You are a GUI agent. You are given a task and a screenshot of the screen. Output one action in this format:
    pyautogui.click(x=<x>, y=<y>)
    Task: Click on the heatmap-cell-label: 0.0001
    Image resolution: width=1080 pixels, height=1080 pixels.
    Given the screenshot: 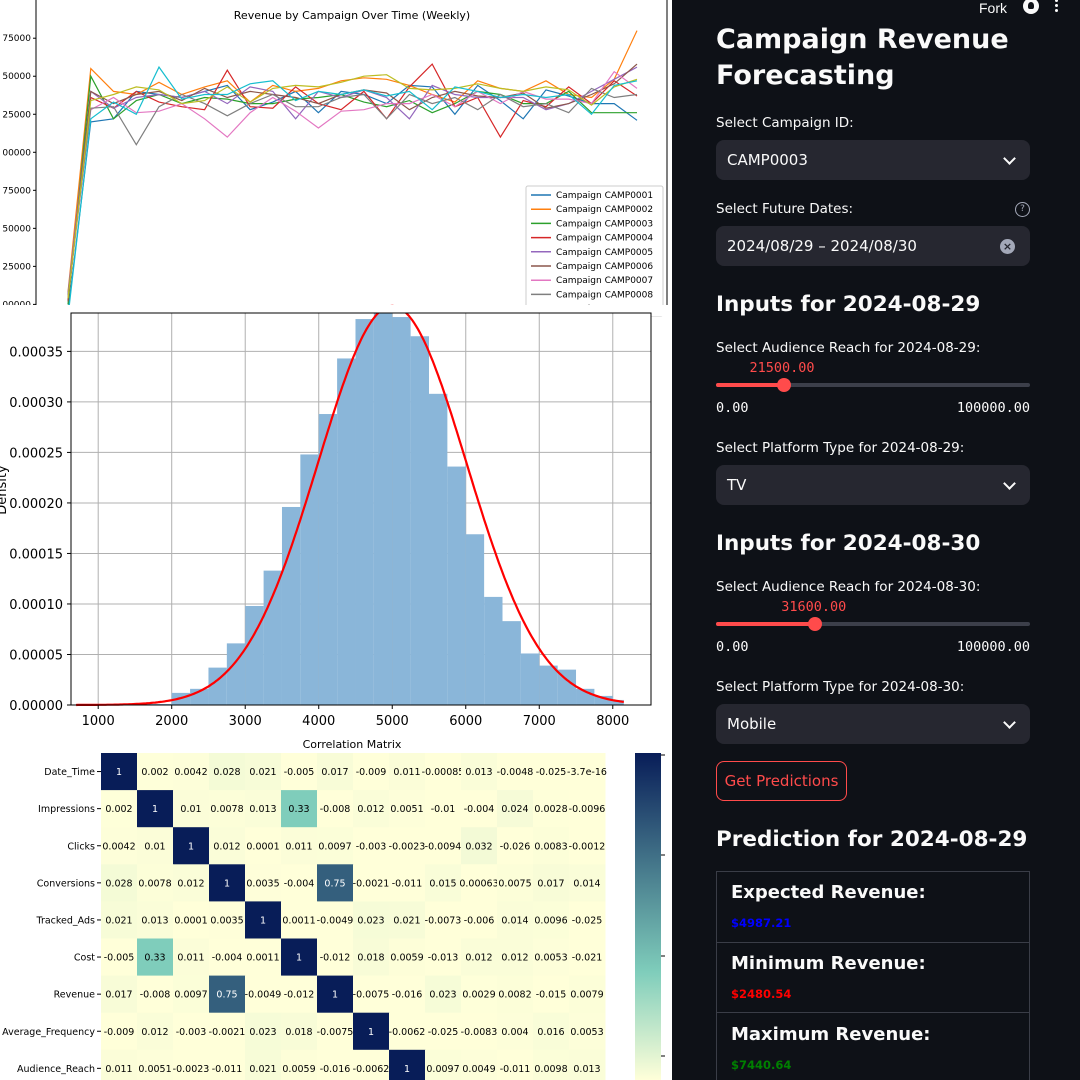 What is the action you would take?
    pyautogui.click(x=262, y=846)
    